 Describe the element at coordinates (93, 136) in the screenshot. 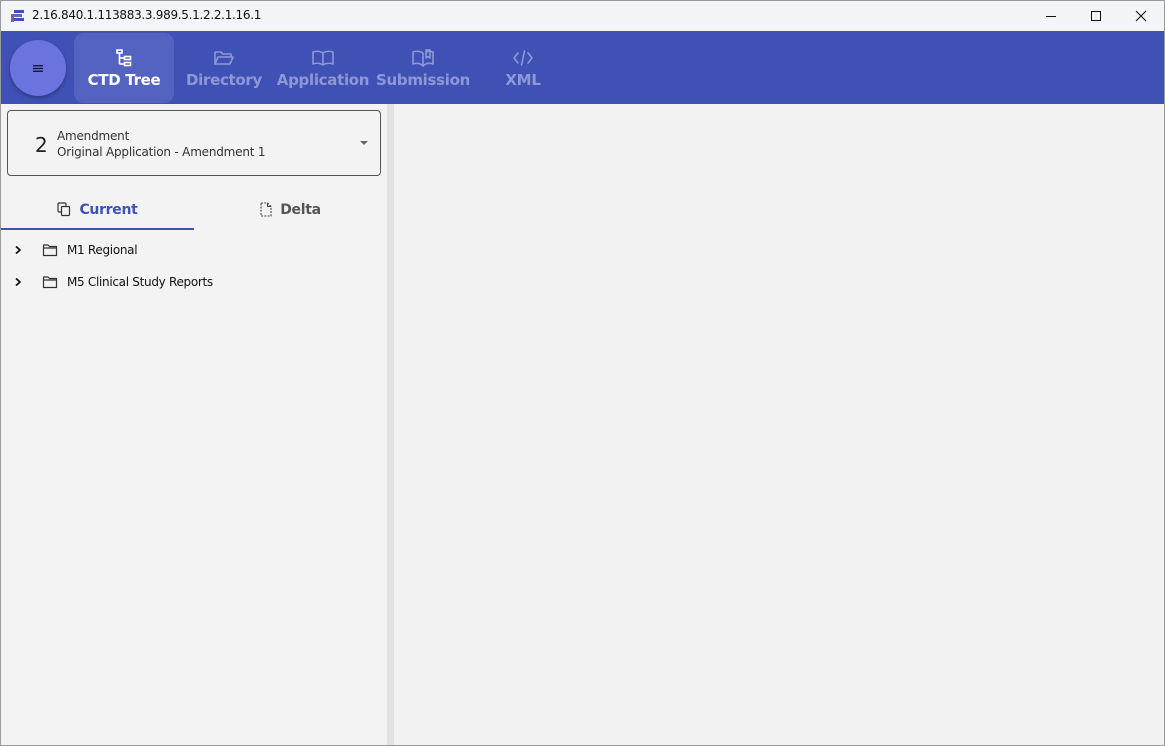

I see `sequence-type: Amendment` at that location.